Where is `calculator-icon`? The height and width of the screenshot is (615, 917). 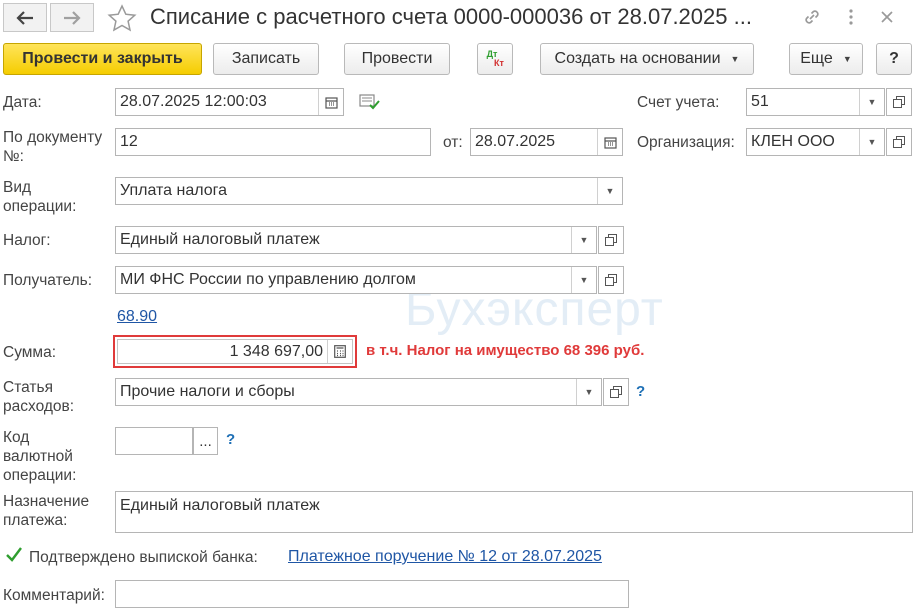
calculator-icon is located at coordinates (340, 351).